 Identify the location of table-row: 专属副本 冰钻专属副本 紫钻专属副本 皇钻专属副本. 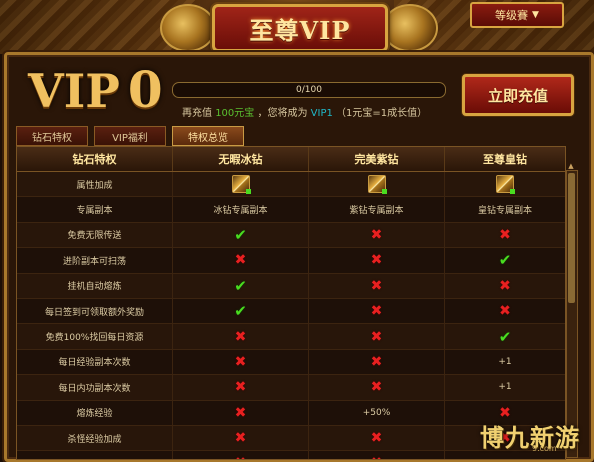
(291, 210).